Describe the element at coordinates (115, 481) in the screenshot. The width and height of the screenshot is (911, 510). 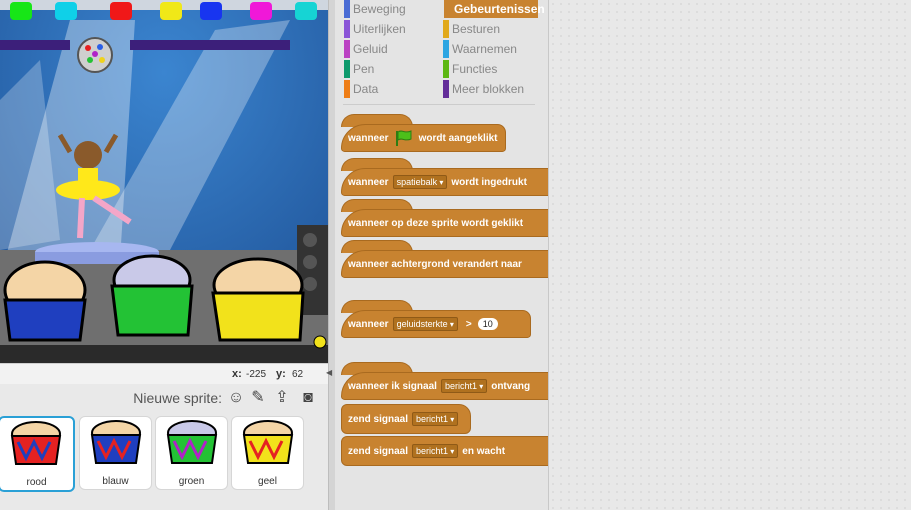
I see `sprite-name: blauw` at that location.